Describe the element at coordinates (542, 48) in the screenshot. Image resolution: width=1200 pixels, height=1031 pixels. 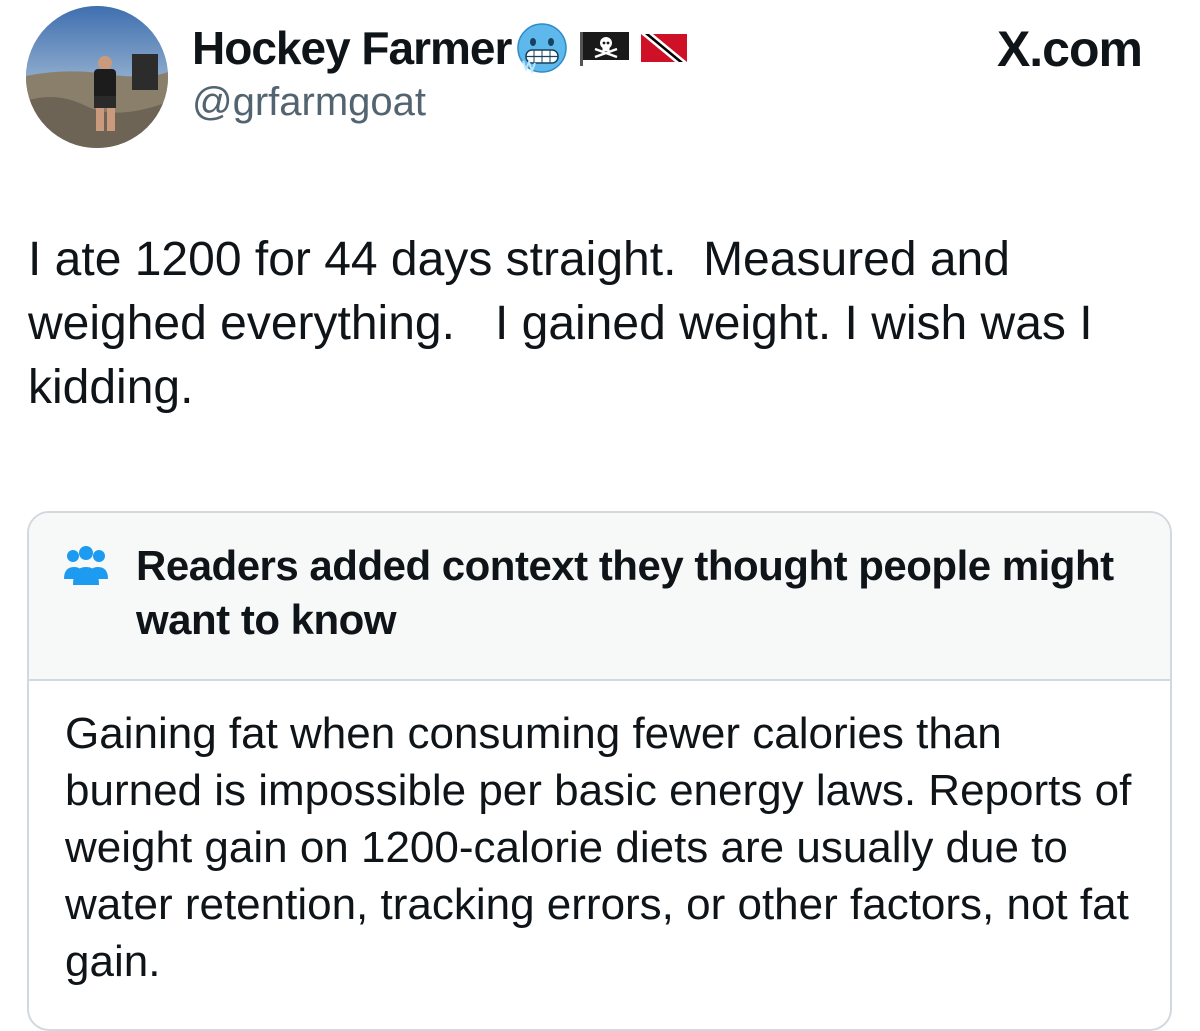
I see `cold-face-emoji-icon` at that location.